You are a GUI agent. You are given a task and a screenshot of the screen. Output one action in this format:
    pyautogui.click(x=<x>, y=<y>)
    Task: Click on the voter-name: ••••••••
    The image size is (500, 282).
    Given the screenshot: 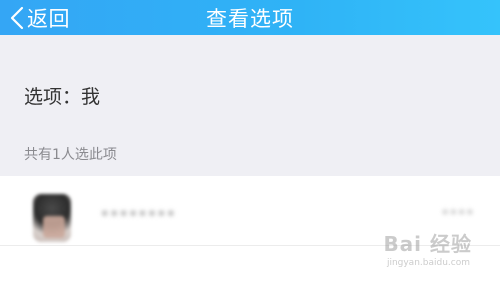 What is the action you would take?
    pyautogui.click(x=138, y=213)
    